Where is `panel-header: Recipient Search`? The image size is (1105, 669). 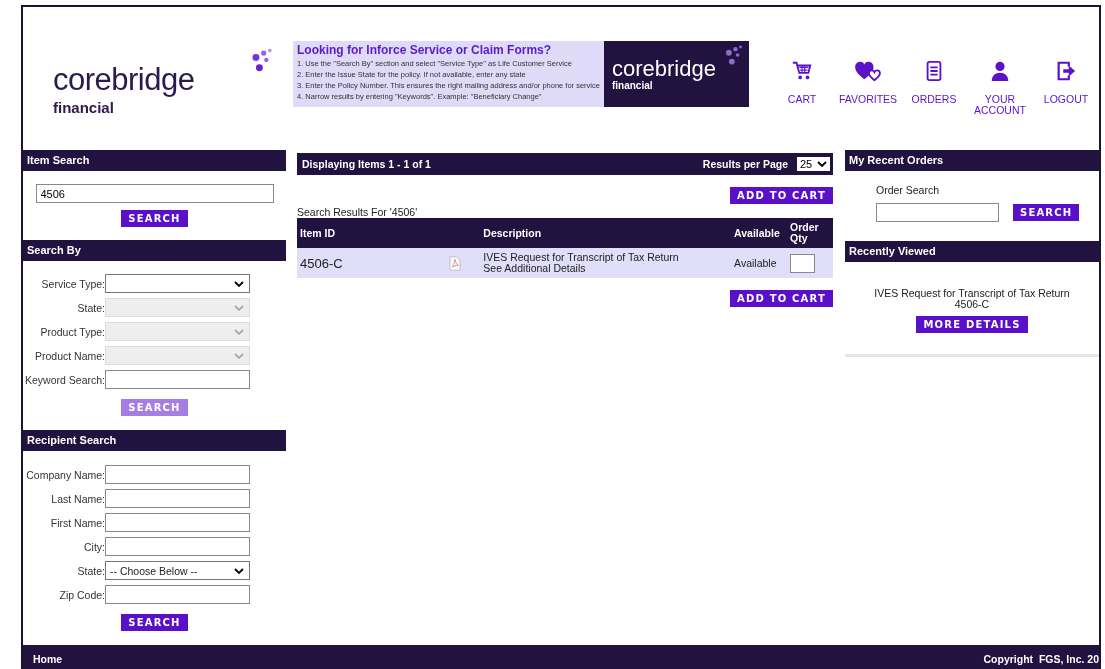 panel-header: Recipient Search is located at coordinates (154, 440).